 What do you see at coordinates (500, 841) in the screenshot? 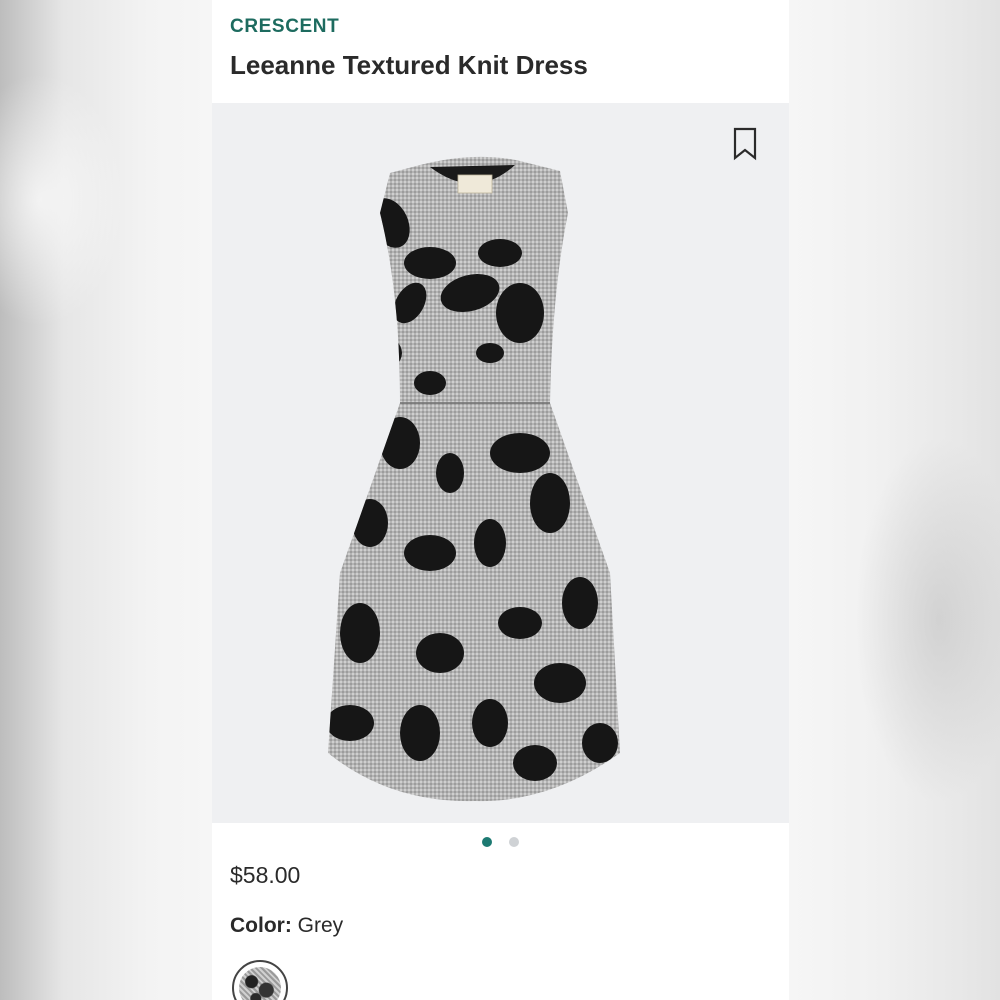
I see `carousel-pagination` at bounding box center [500, 841].